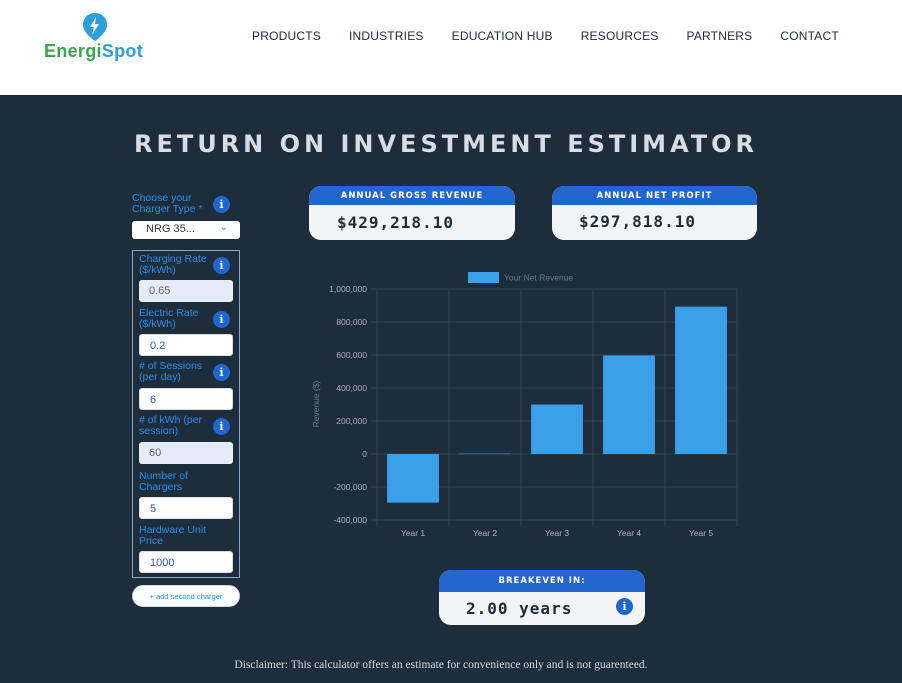 The height and width of the screenshot is (683, 902). I want to click on charger-type-select: NRG 35... ⌄, so click(186, 230).